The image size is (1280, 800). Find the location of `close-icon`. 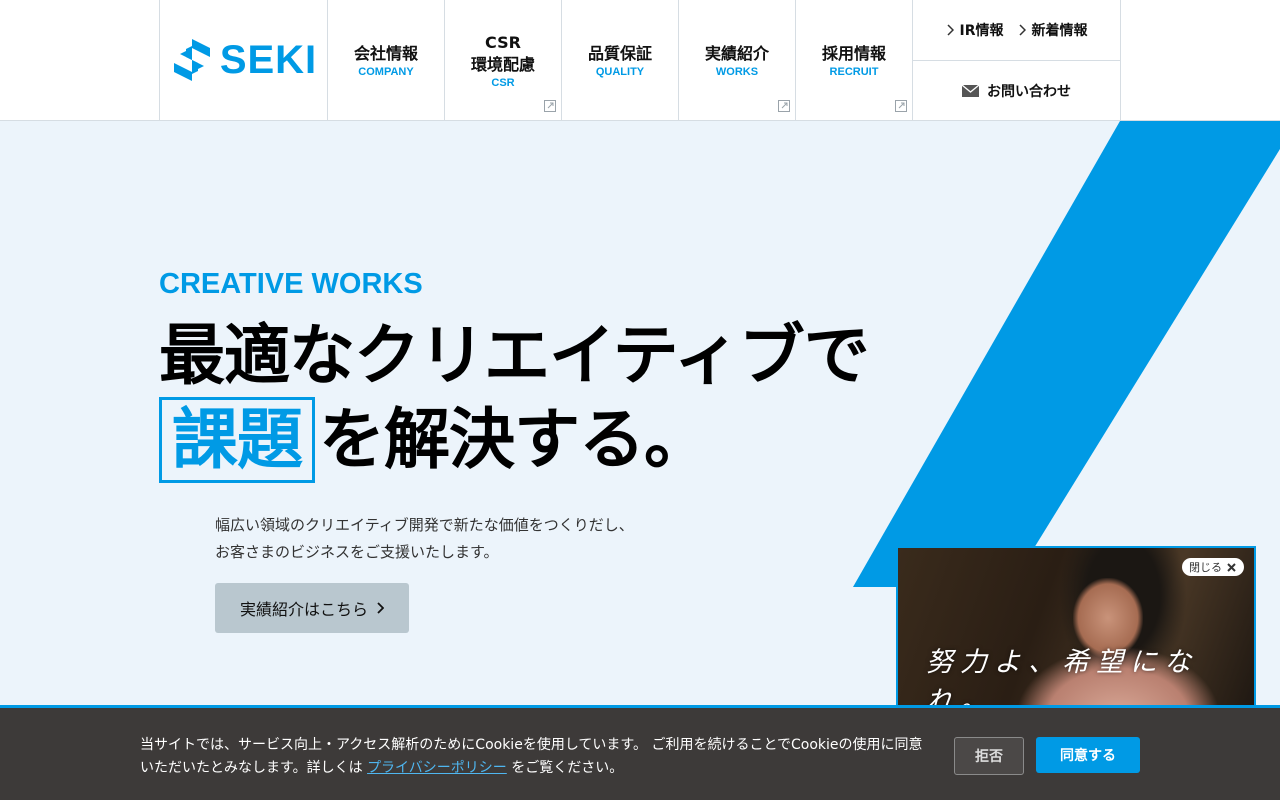

close-icon is located at coordinates (1231, 567).